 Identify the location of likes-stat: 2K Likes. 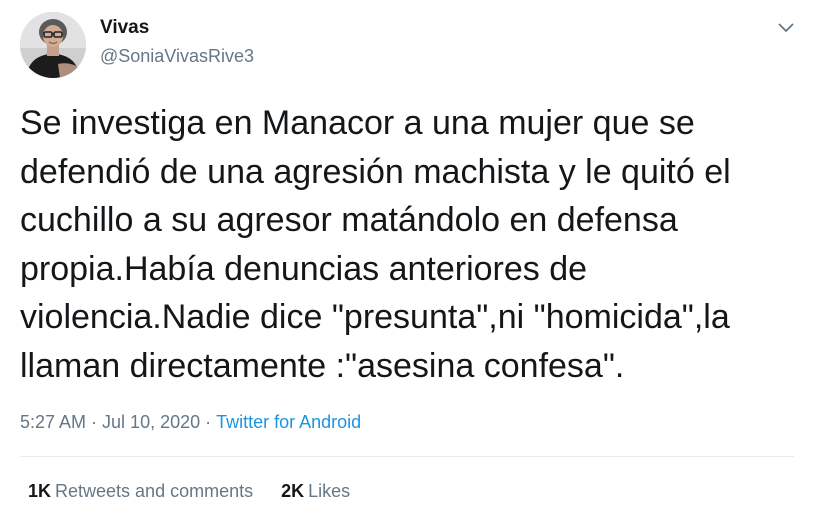
(315, 491).